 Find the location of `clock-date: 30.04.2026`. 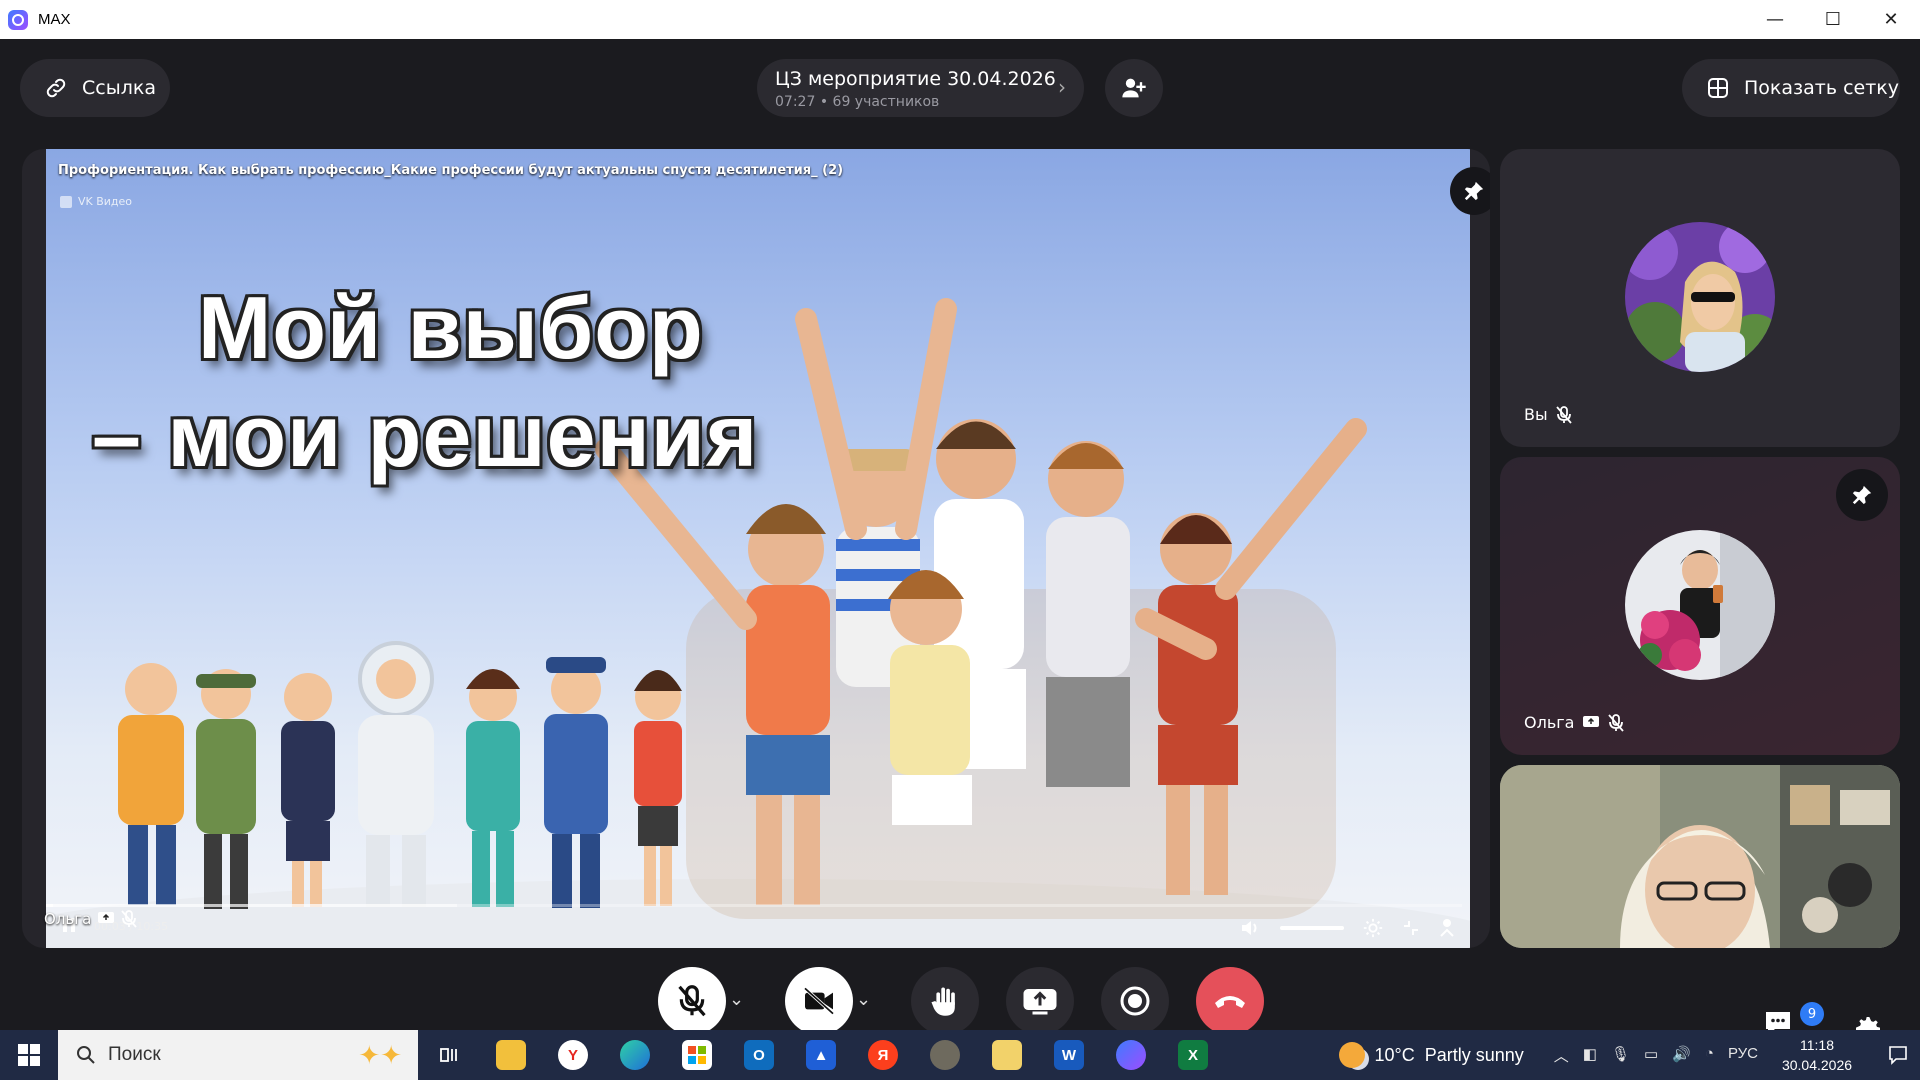

clock-date: 30.04.2026 is located at coordinates (1817, 1065).